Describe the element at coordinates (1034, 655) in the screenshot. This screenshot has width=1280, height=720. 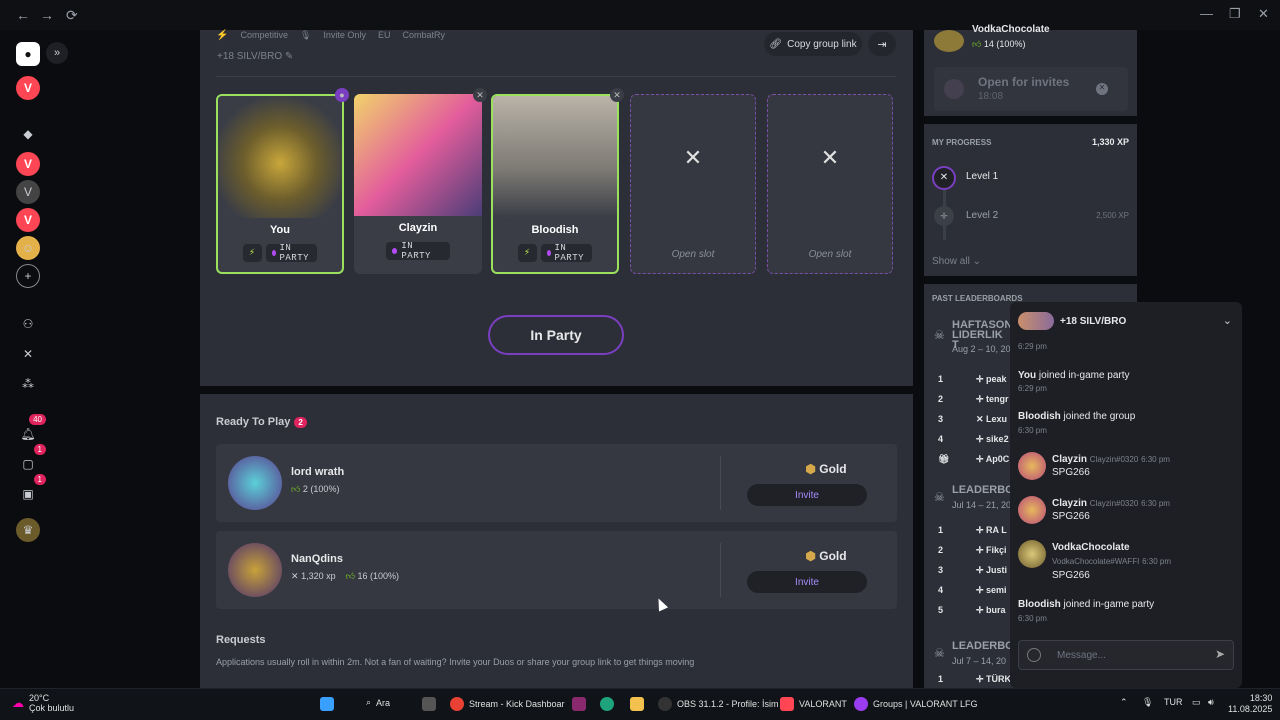
I see `emoji-icon` at that location.